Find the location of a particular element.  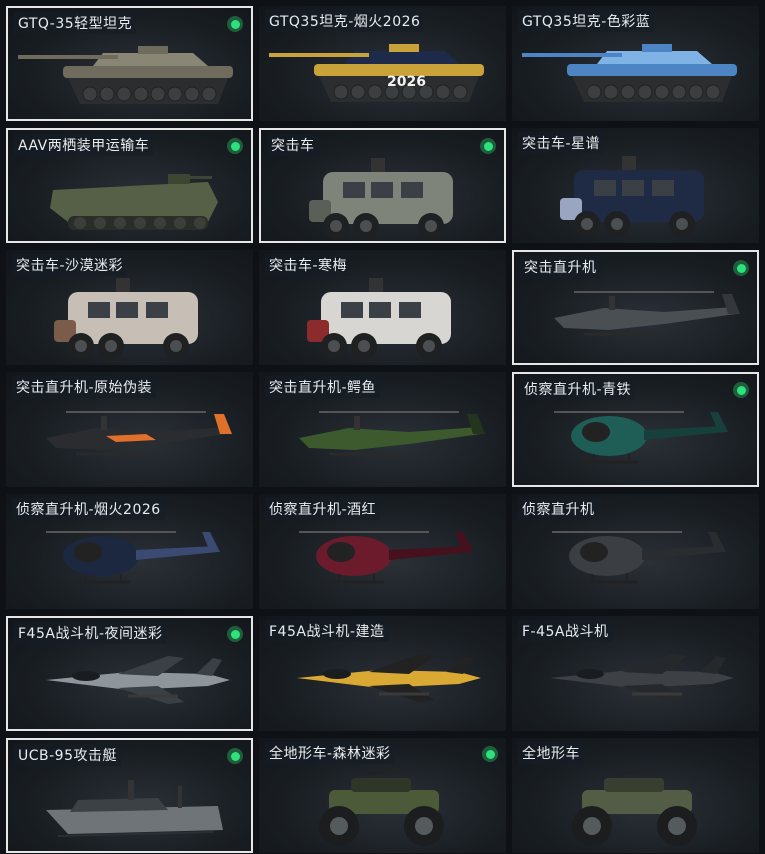

vehicle-skin-label: 全地形车-森林迷彩 is located at coordinates (330, 753).